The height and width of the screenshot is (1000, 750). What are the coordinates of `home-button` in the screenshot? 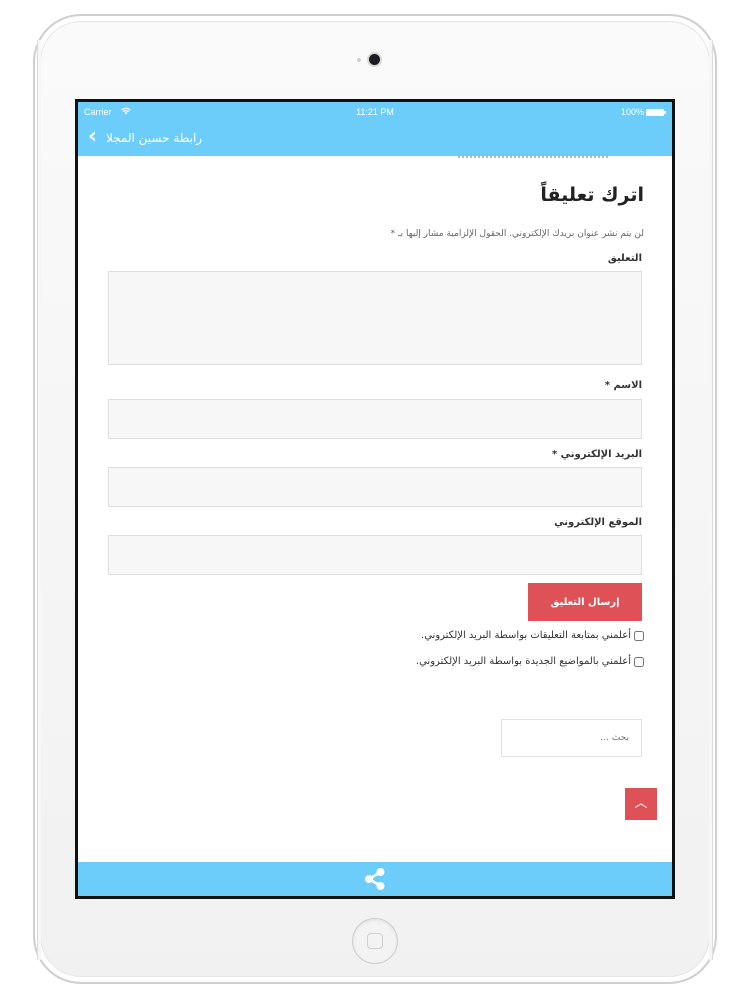 It's located at (375, 941).